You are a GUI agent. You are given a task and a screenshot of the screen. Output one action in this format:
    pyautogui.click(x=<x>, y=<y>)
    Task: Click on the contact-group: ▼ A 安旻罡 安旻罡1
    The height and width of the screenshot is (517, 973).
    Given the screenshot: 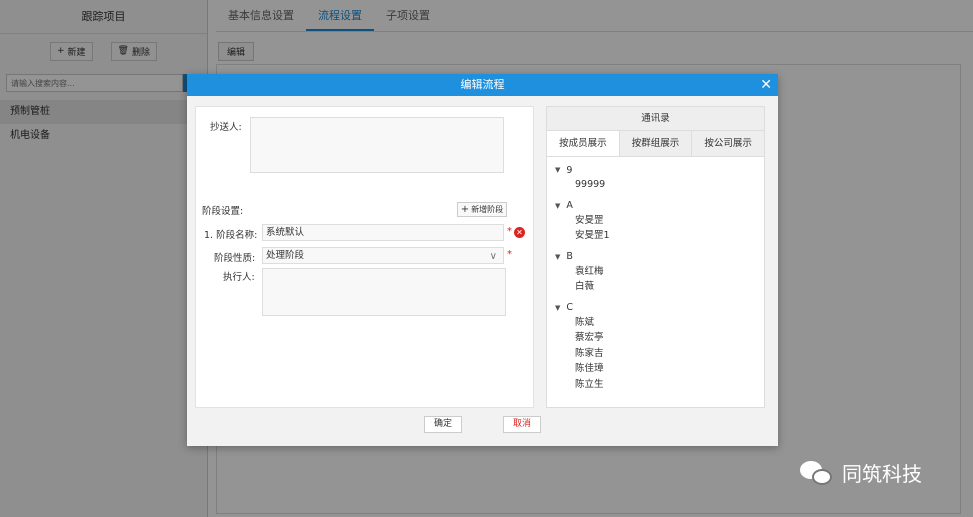 What is the action you would take?
    pyautogui.click(x=655, y=221)
    